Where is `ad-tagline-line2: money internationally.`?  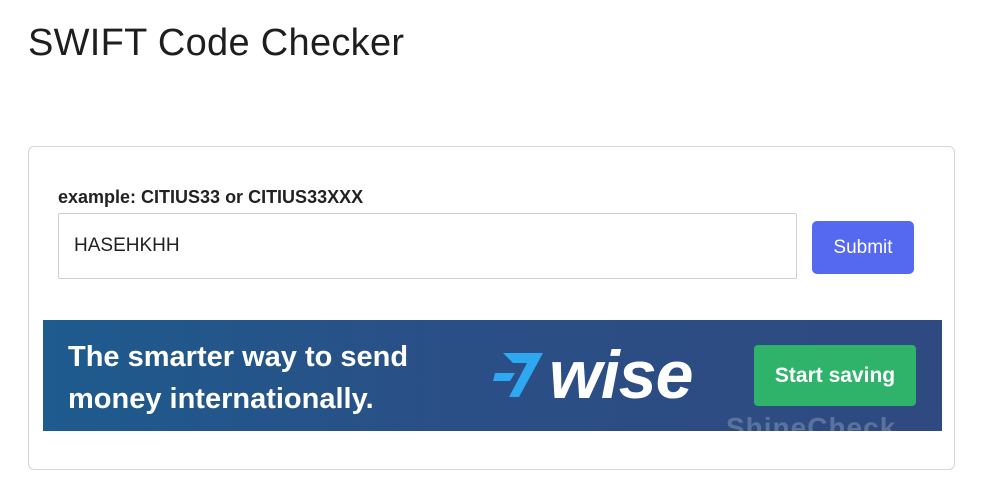 ad-tagline-line2: money internationally. is located at coordinates (221, 399).